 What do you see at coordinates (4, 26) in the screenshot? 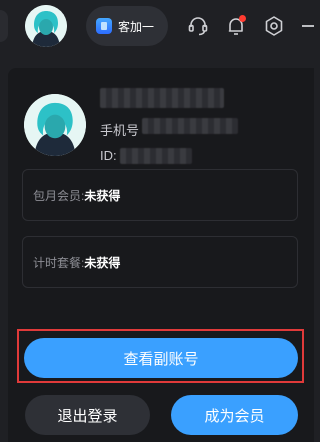
I see `sidebar-edge` at bounding box center [4, 26].